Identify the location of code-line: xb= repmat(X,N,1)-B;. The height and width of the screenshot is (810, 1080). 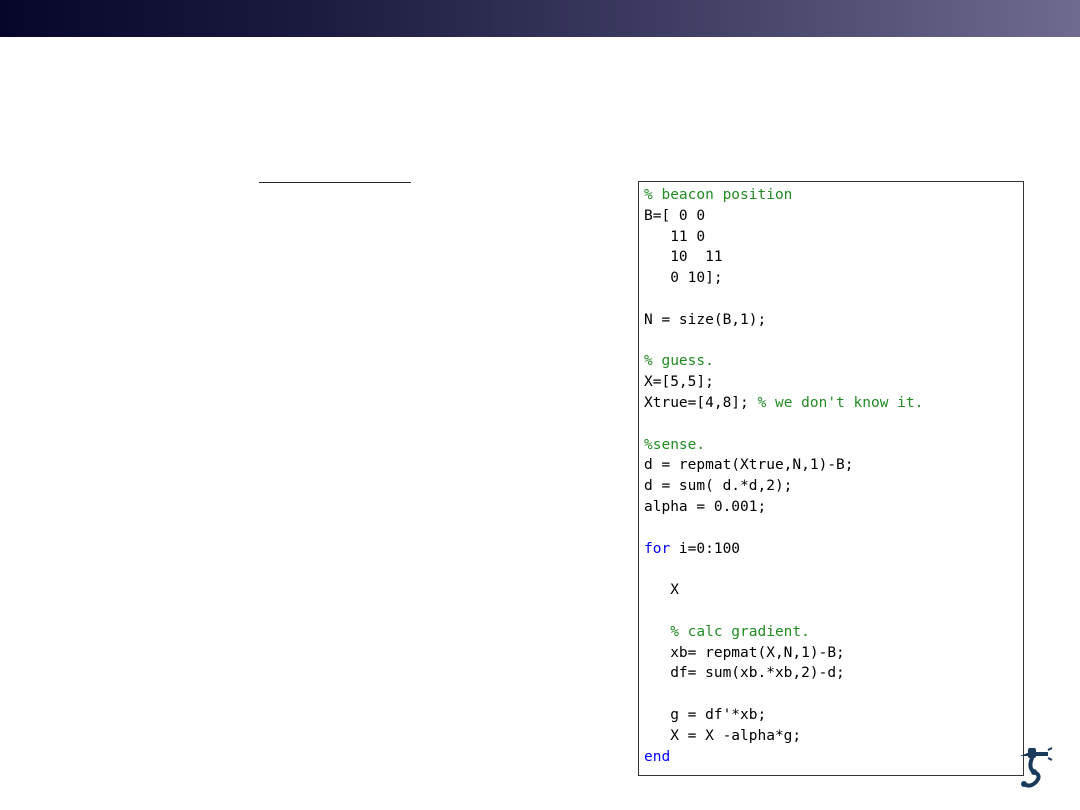
(833, 653).